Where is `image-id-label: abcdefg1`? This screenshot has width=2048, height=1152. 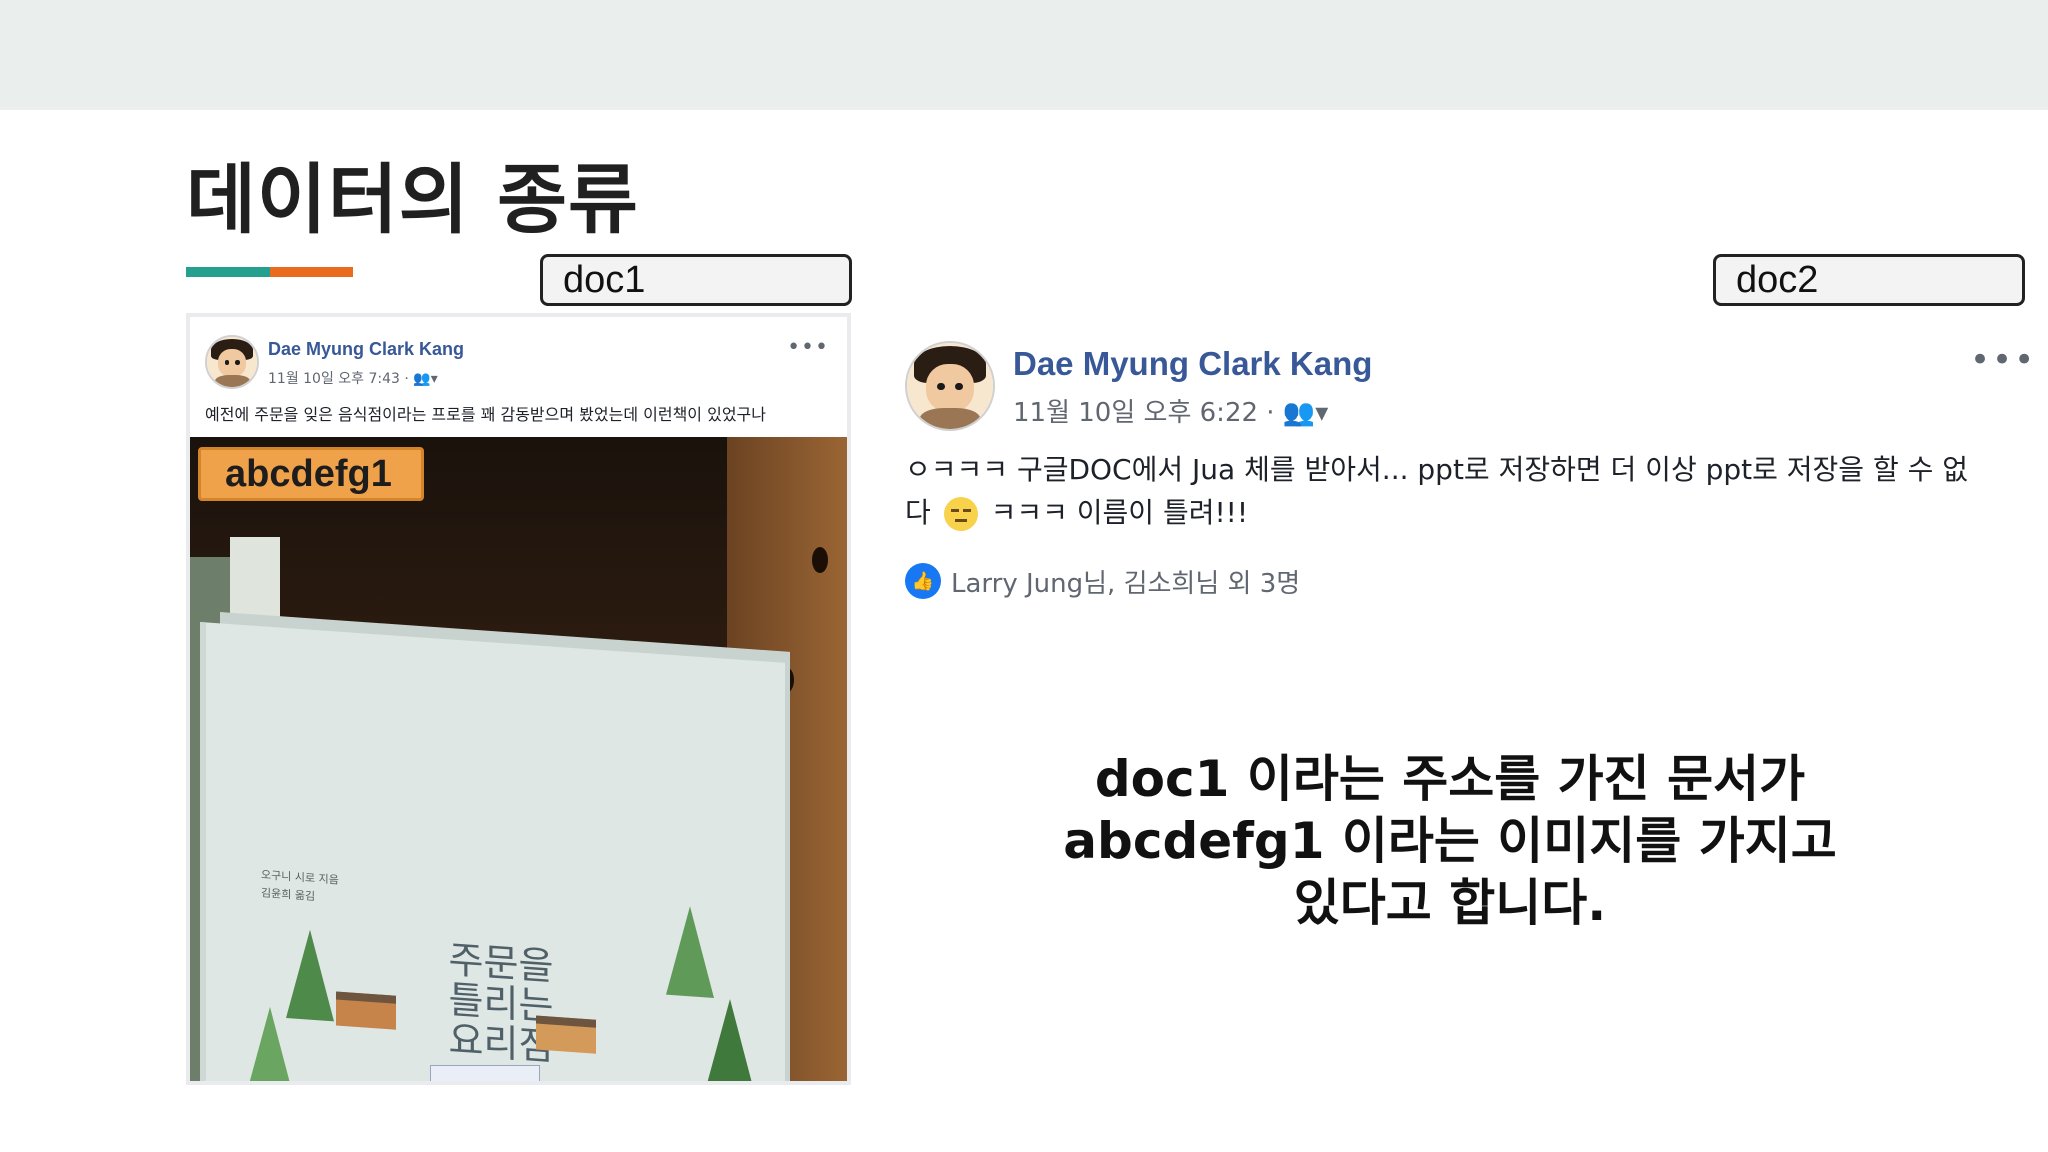
image-id-label: abcdefg1 is located at coordinates (311, 474).